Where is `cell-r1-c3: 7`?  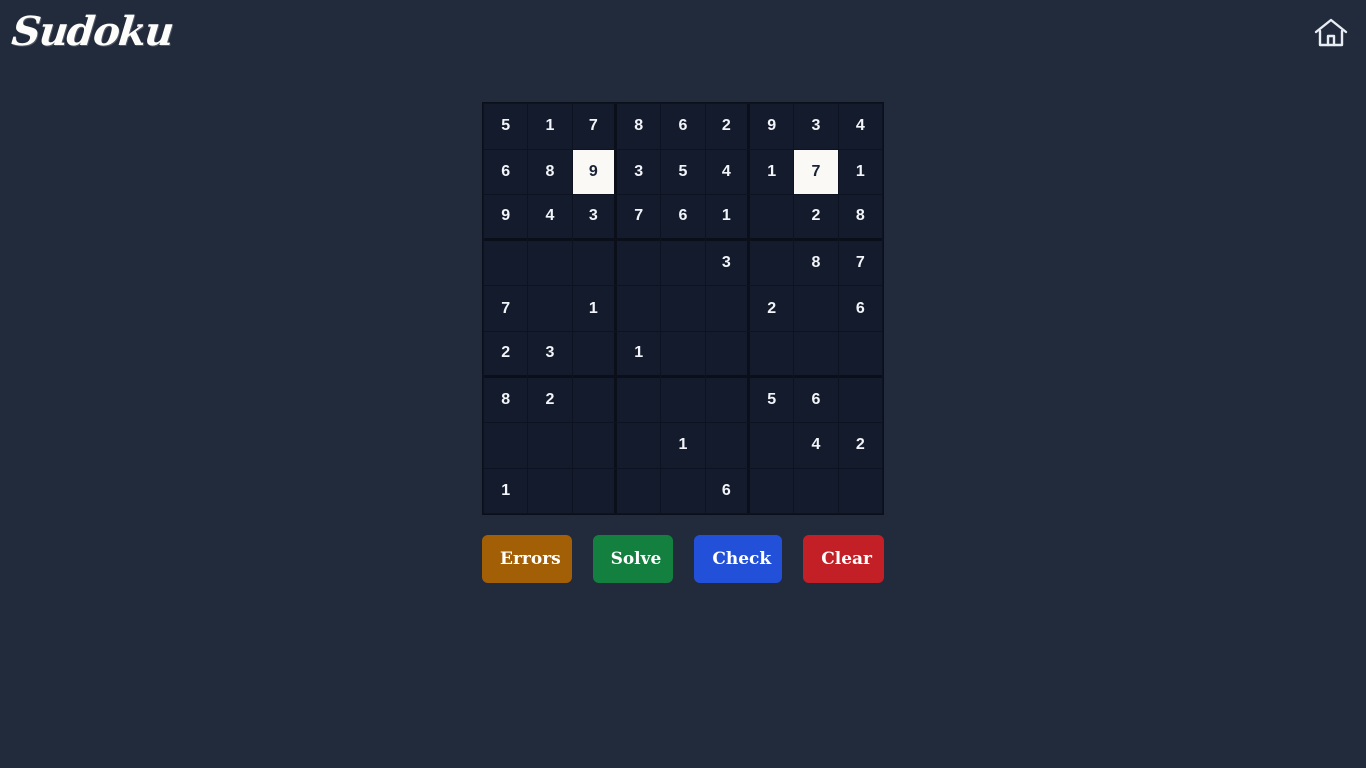 cell-r1-c3: 7 is located at coordinates (594, 126).